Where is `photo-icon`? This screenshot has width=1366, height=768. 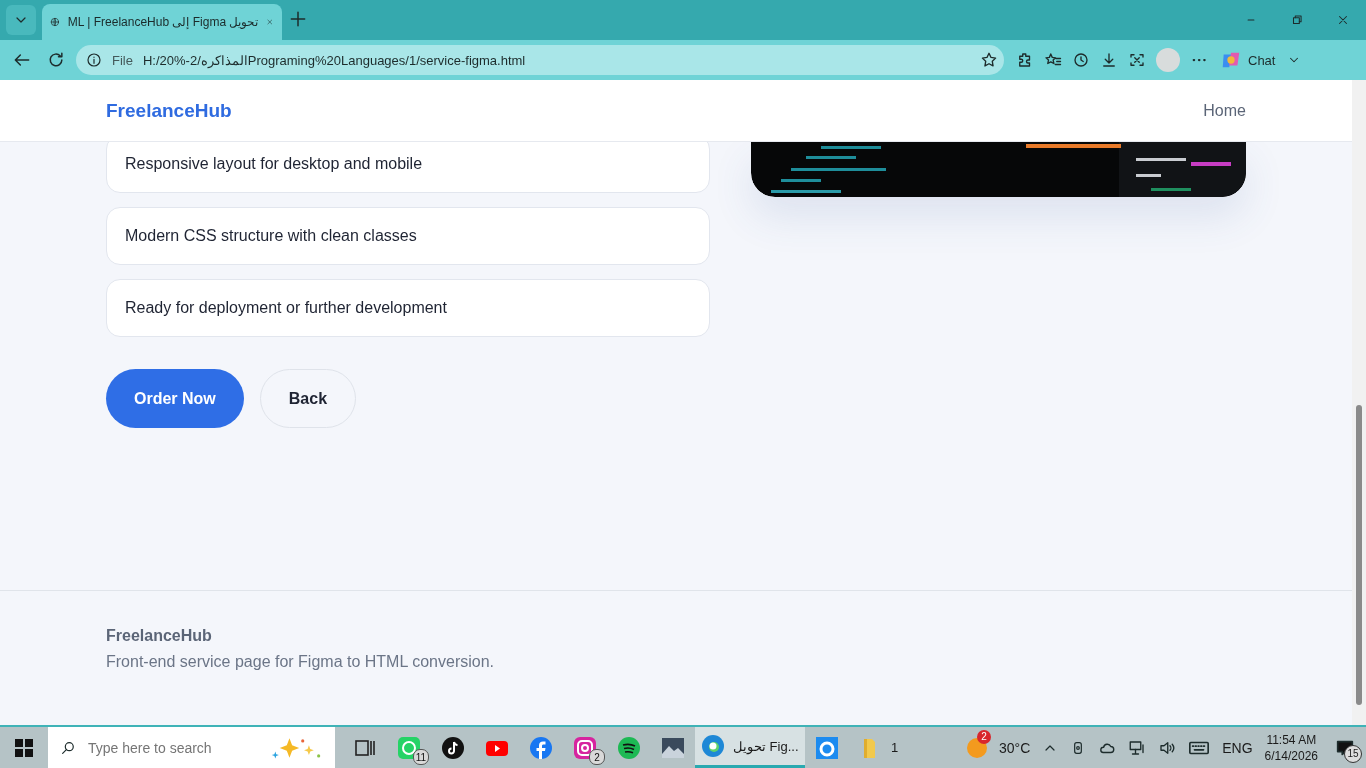 photo-icon is located at coordinates (673, 747).